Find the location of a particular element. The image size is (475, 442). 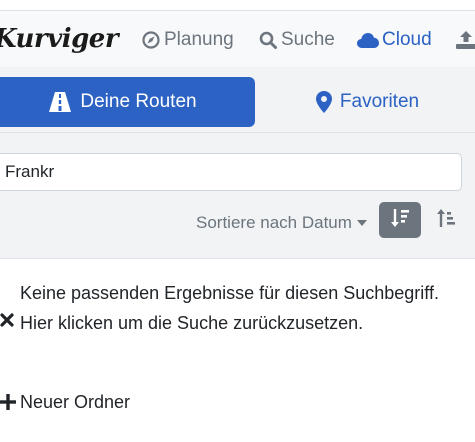

compass-icon is located at coordinates (151, 40).